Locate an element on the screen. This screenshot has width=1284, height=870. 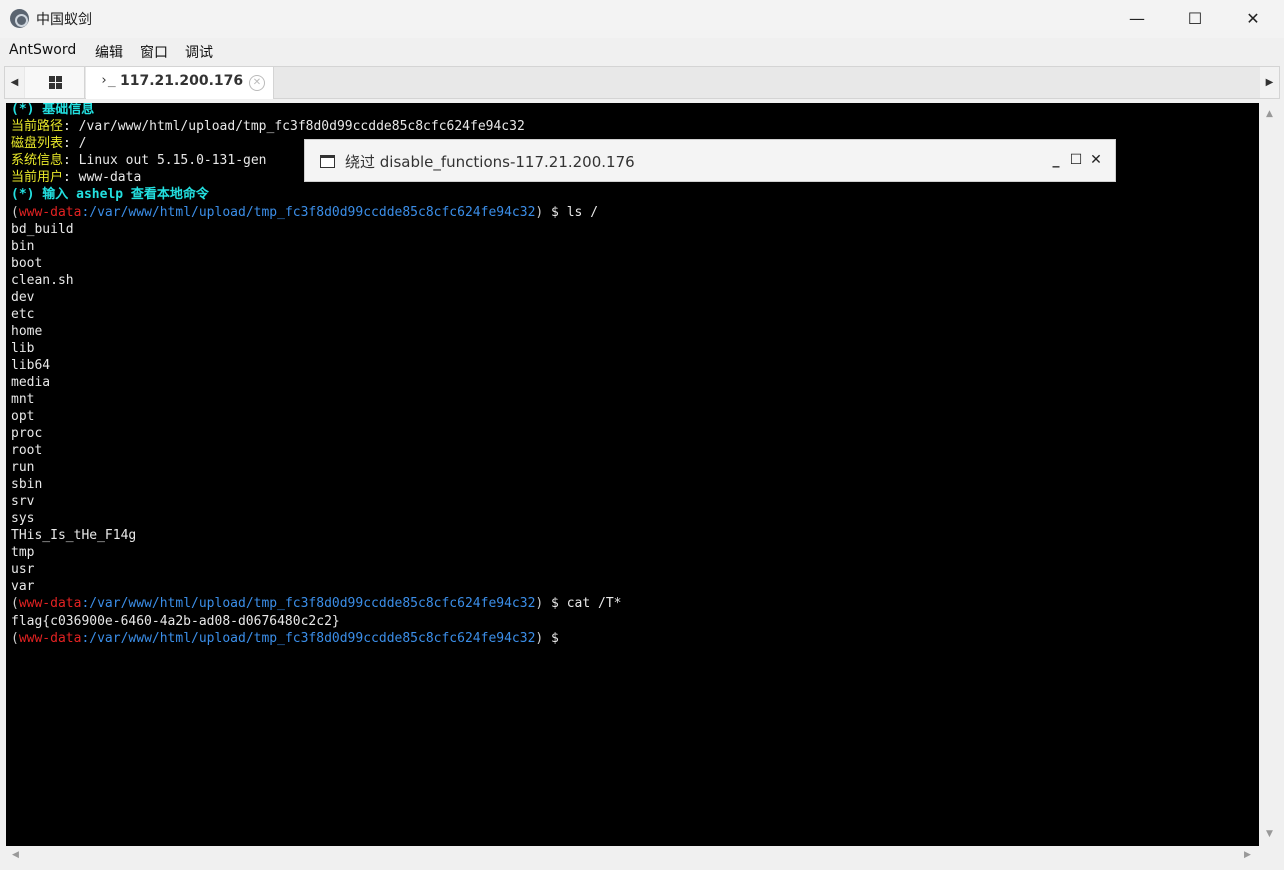
tab-terminal-117-21-200-176: ›_ 117.21.200.176 ✕ is located at coordinates (180, 83).